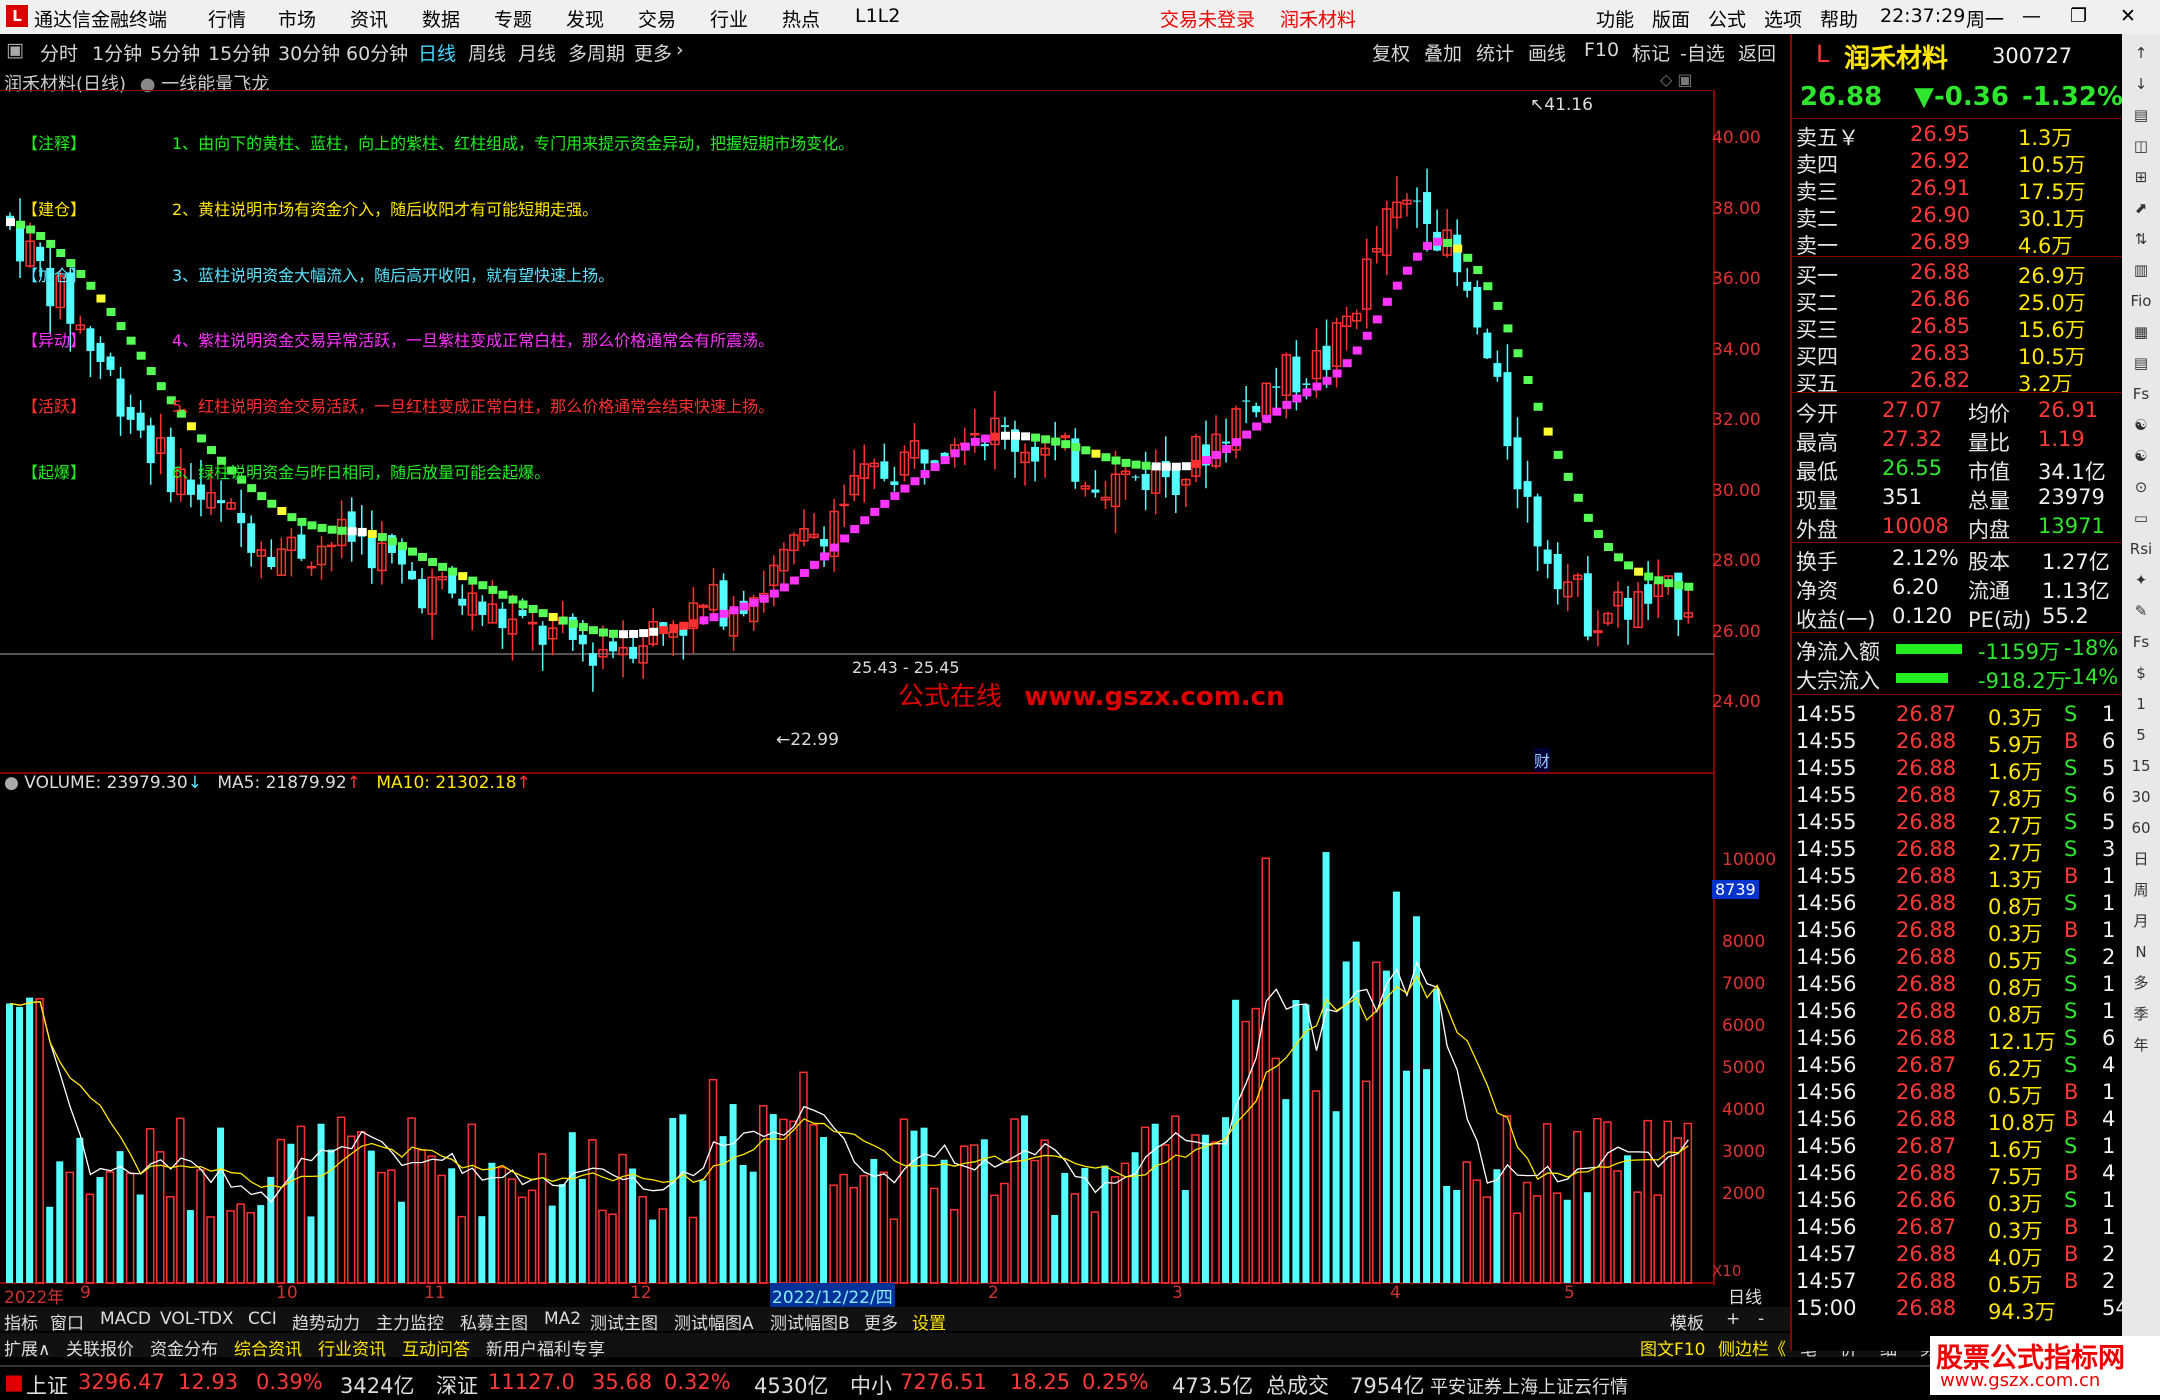 This screenshot has height=1400, width=2160. I want to click on period-tab: 15分钟, so click(239, 52).